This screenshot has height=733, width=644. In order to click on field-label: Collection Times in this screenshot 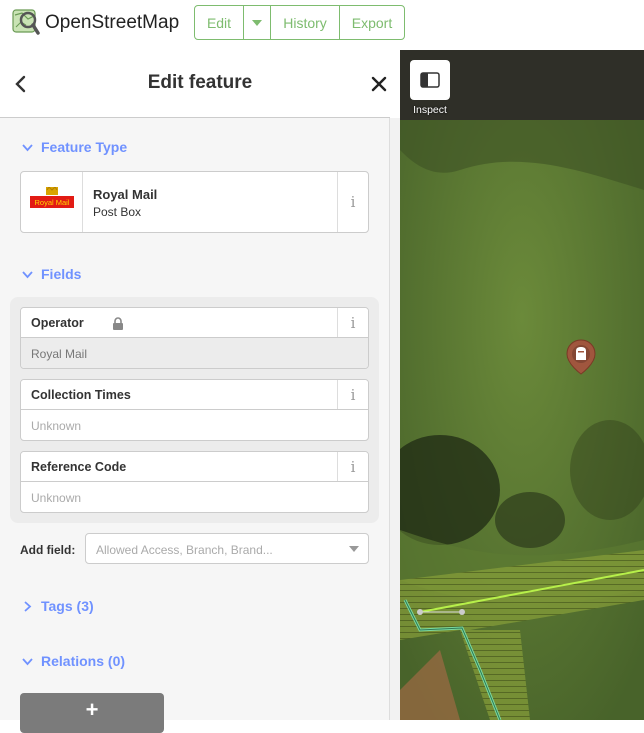, I will do `click(81, 395)`.